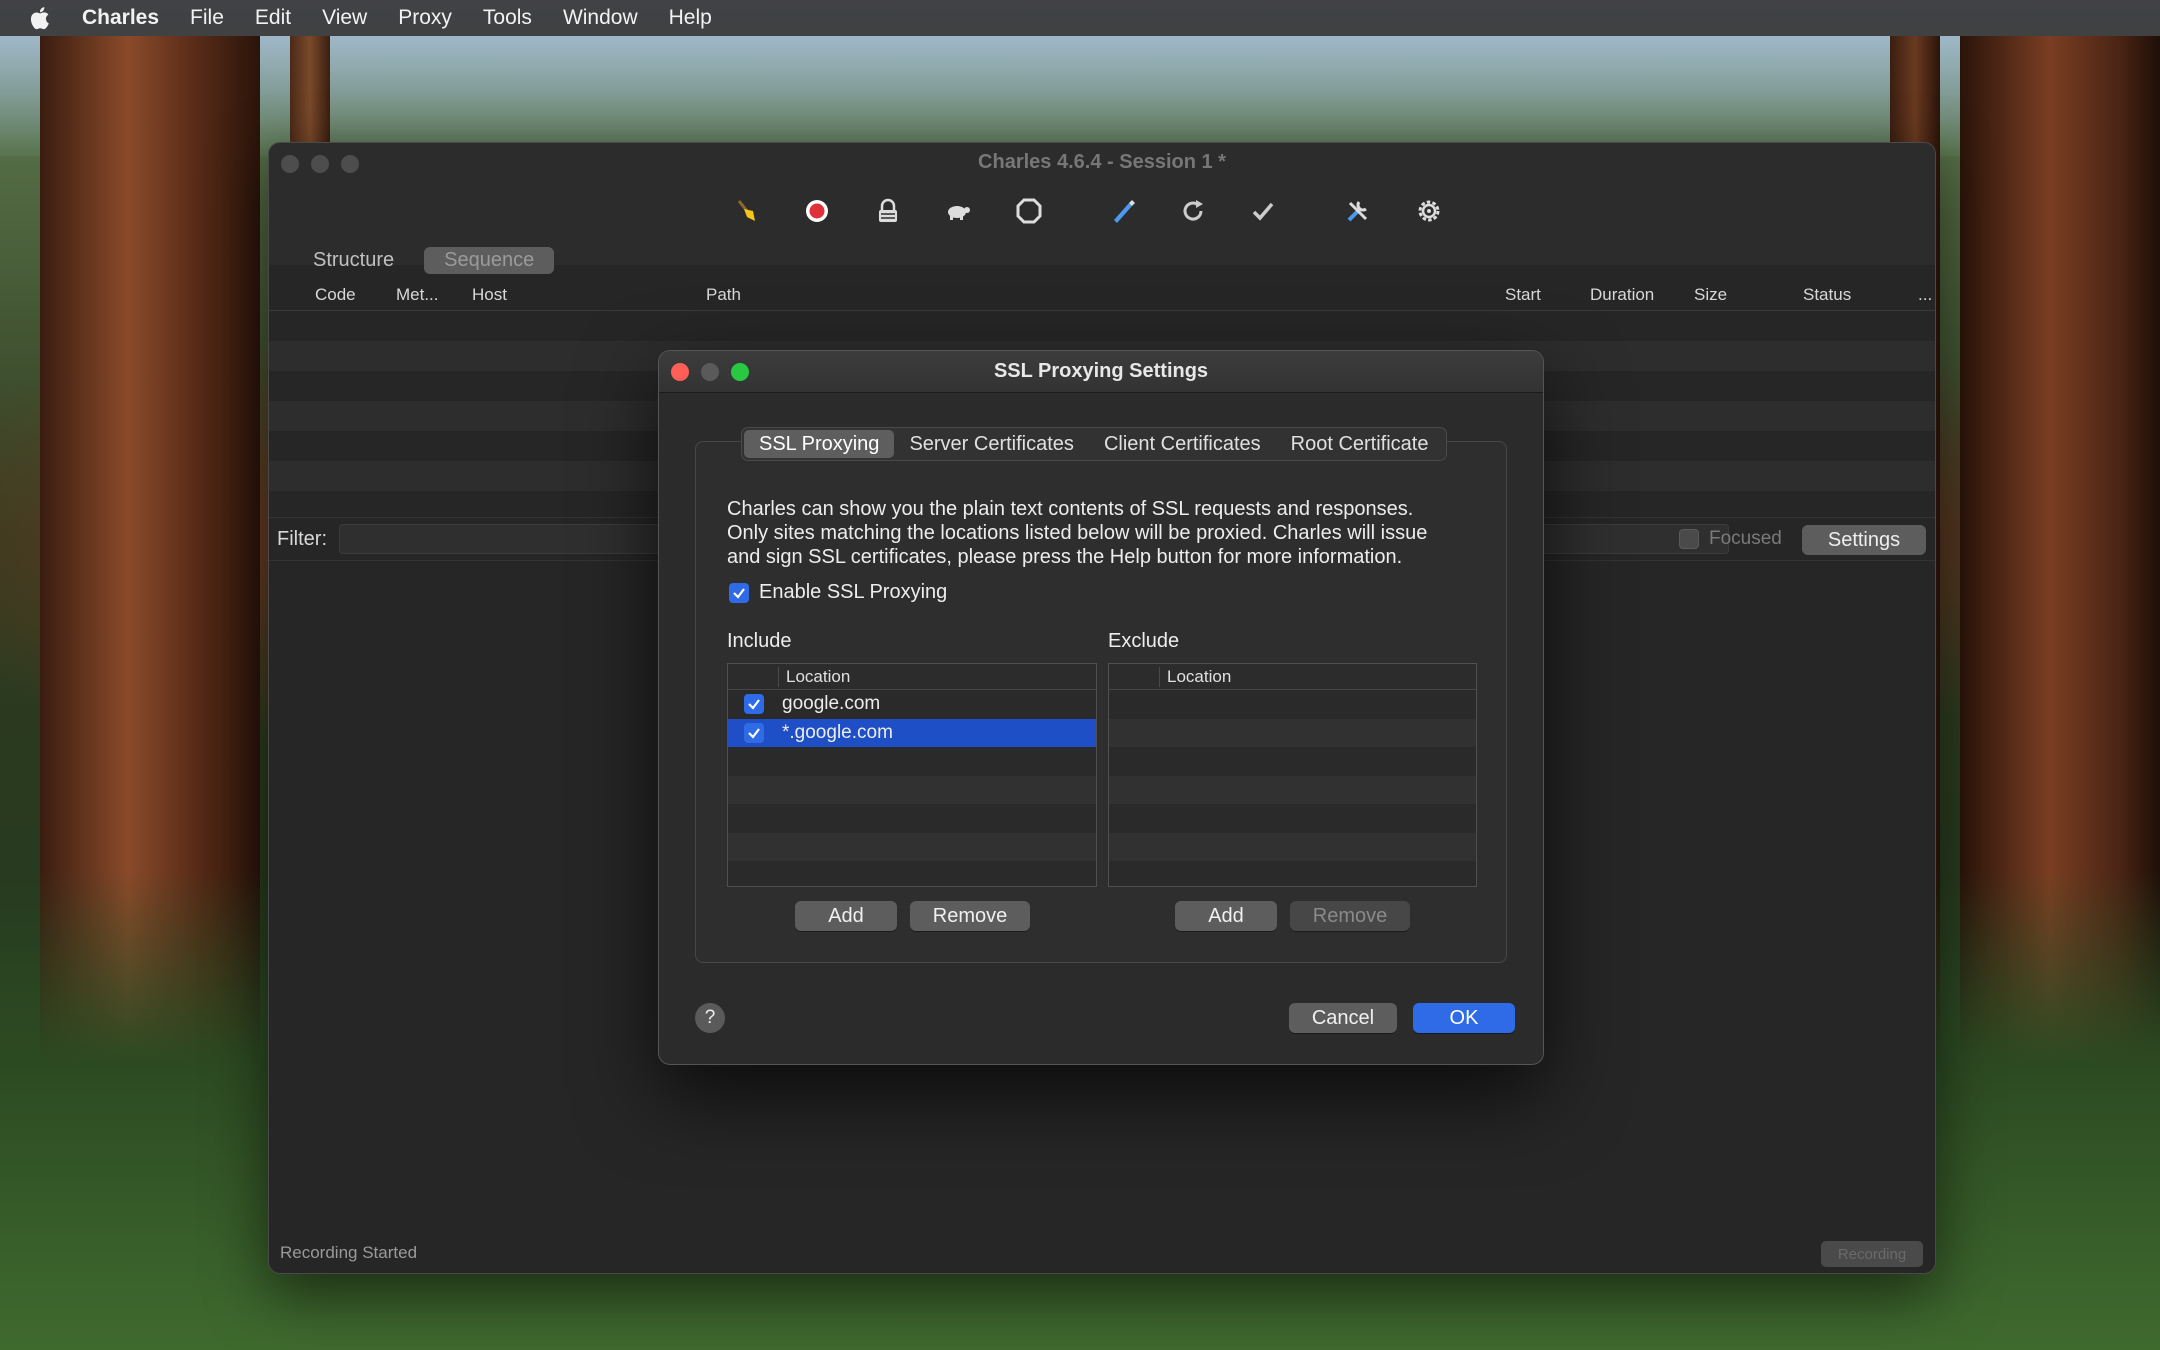  Describe the element at coordinates (912, 704) in the screenshot. I see `include-row: google.com` at that location.